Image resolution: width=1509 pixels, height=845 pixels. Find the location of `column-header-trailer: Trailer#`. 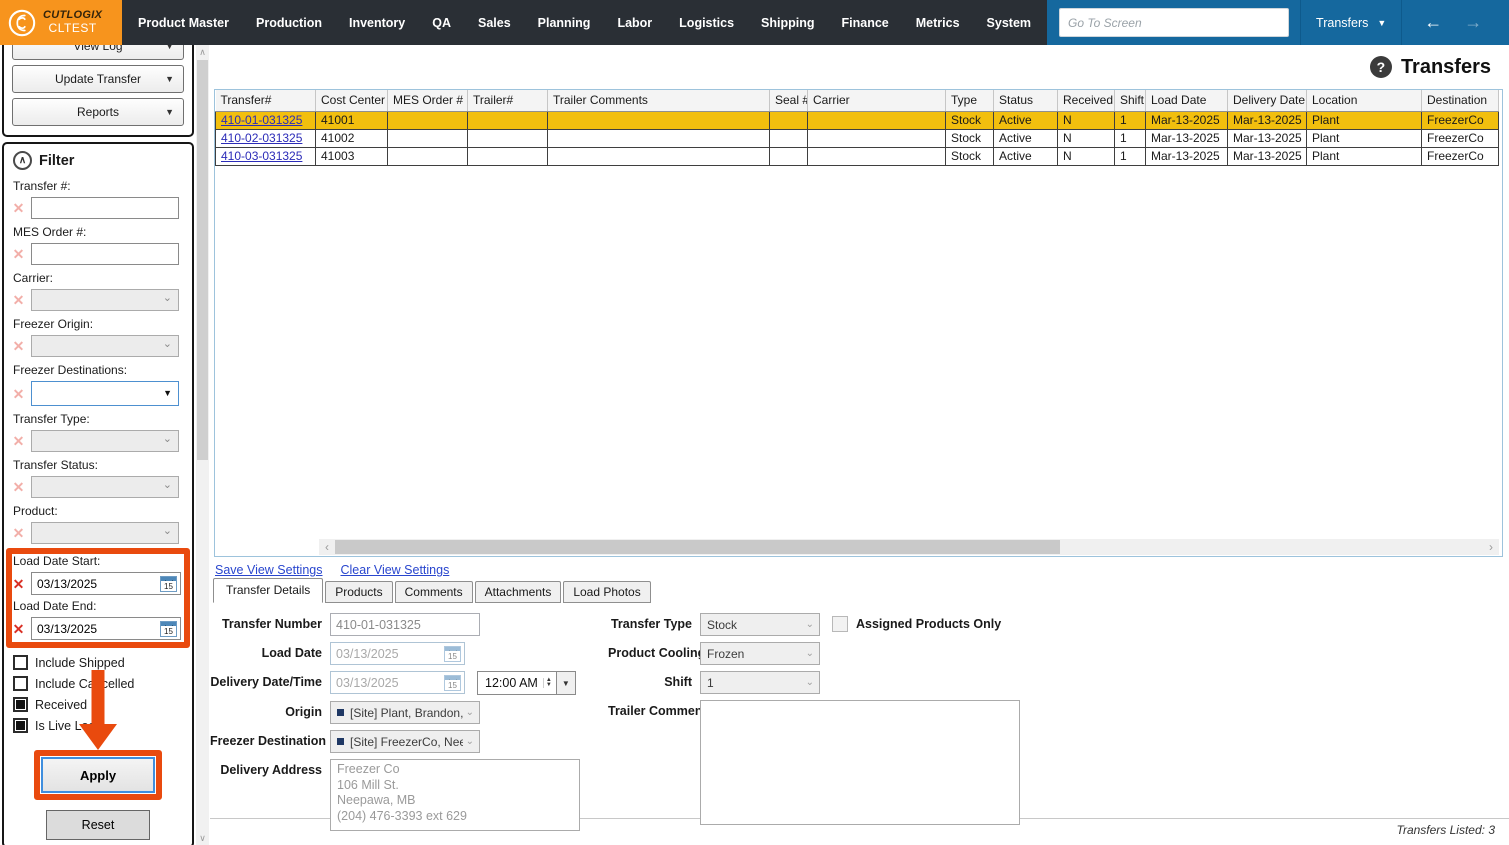

column-header-trailer: Trailer# is located at coordinates (507, 101).